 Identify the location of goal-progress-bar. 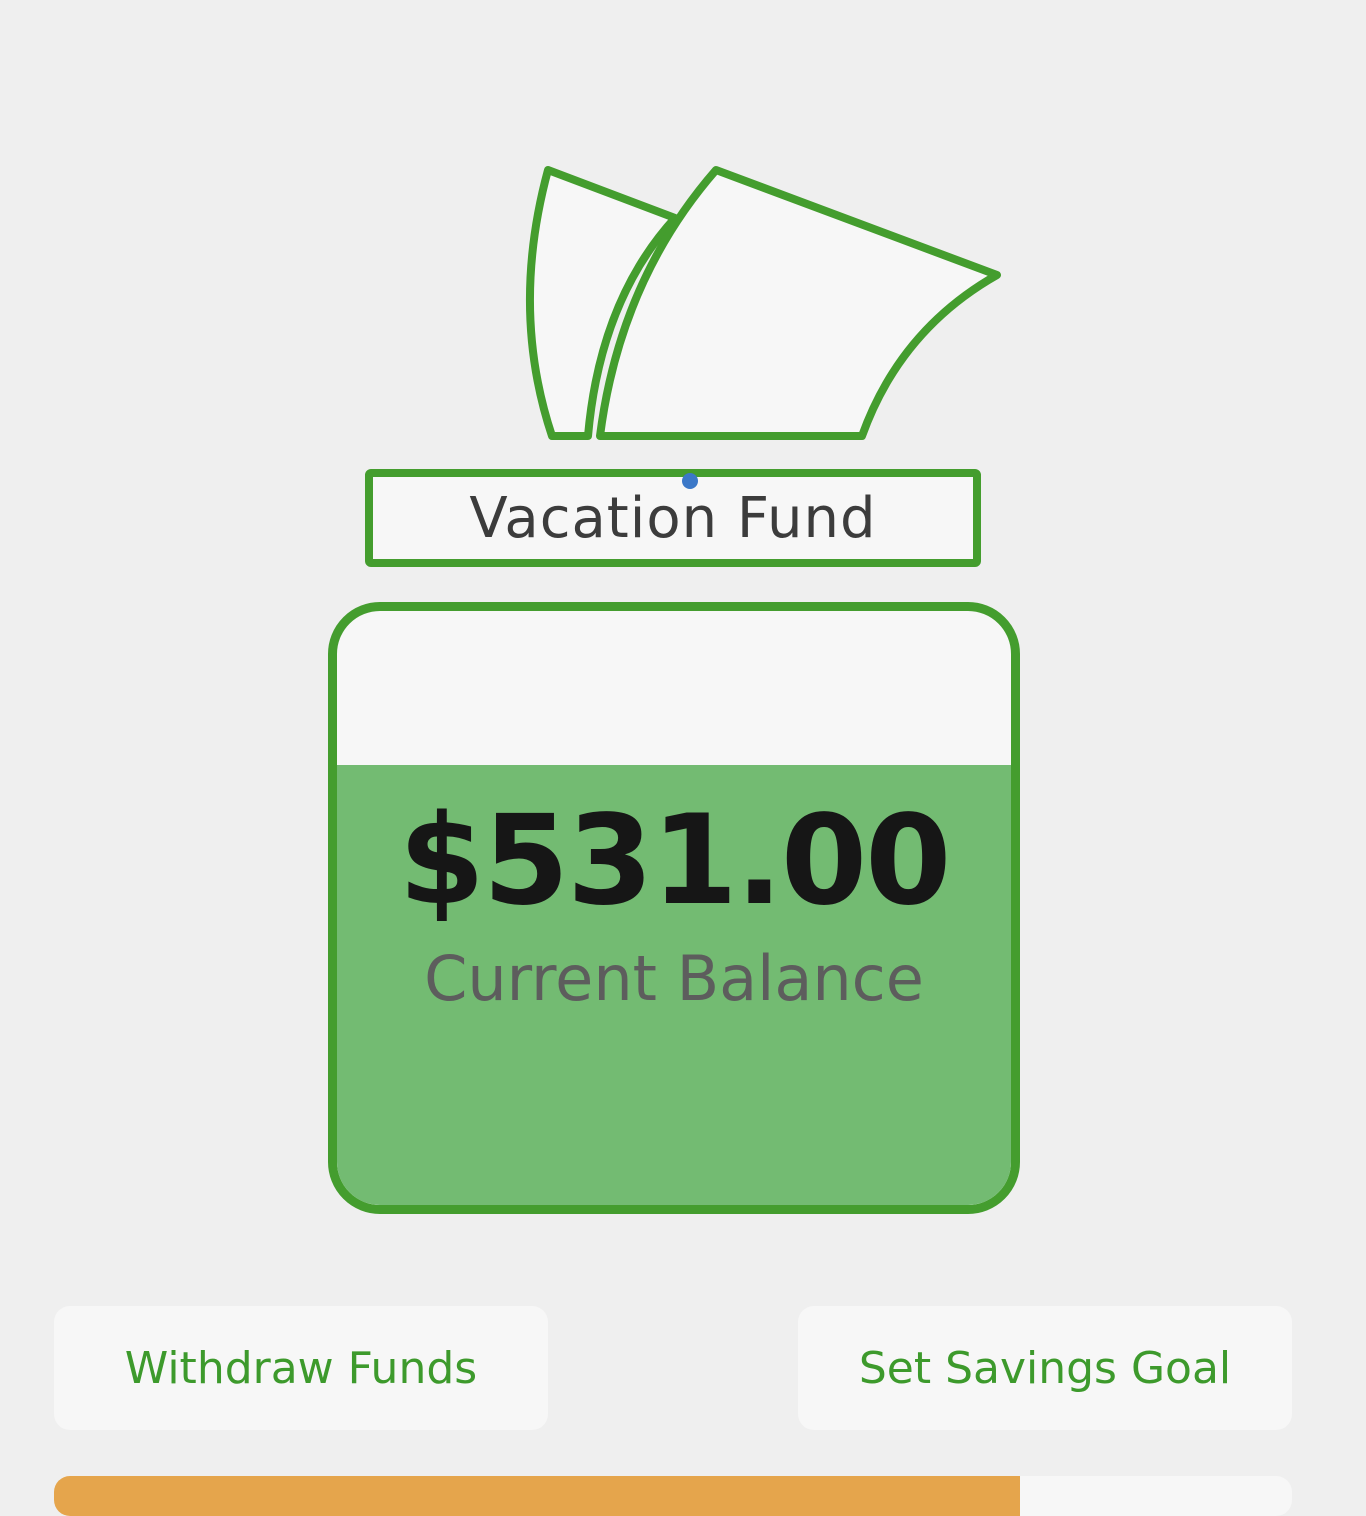
(673, 1496).